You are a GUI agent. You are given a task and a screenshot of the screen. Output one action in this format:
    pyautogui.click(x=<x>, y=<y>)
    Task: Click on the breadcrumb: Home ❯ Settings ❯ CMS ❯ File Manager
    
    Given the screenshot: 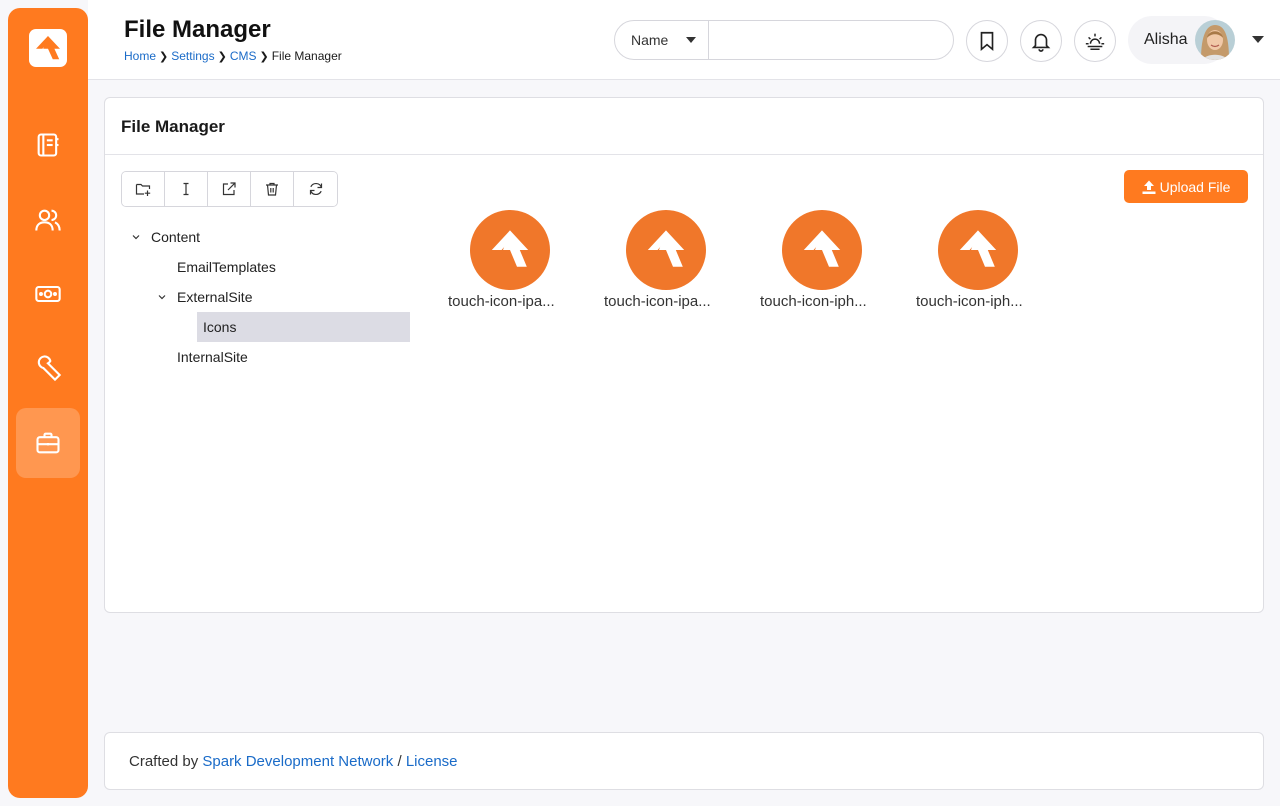 What is the action you would take?
    pyautogui.click(x=233, y=56)
    